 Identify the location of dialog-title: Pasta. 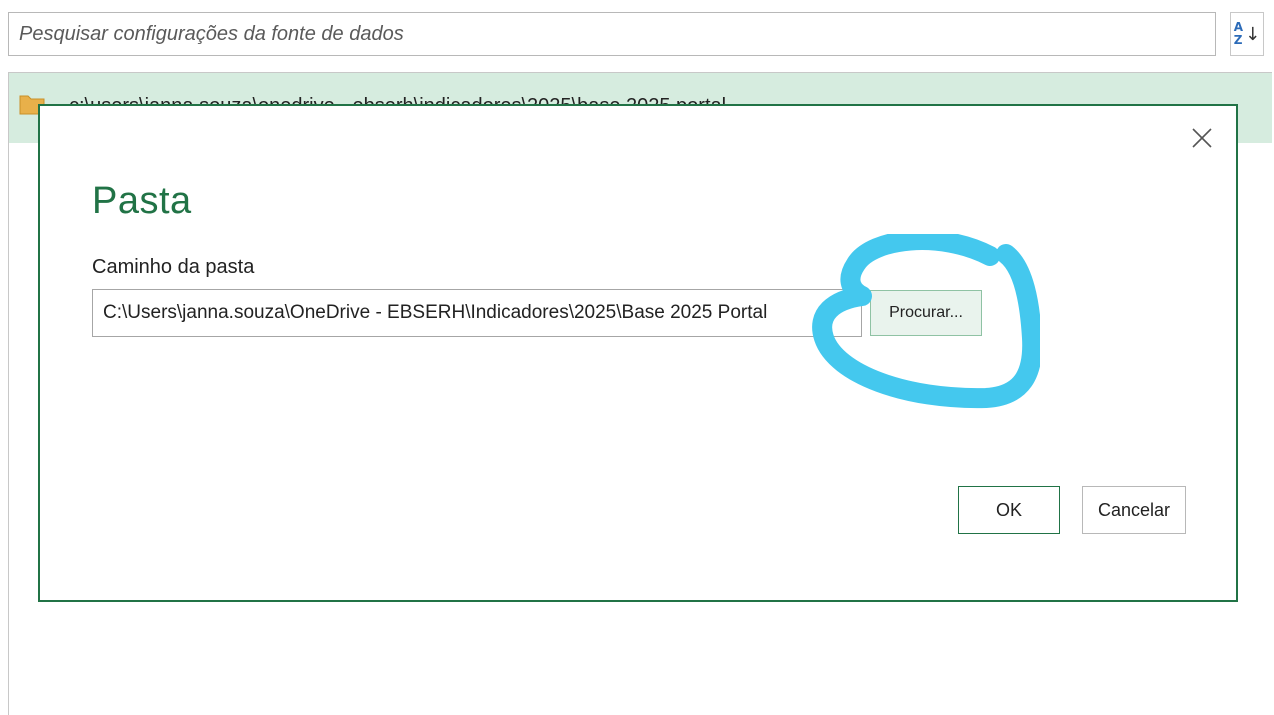
(142, 201).